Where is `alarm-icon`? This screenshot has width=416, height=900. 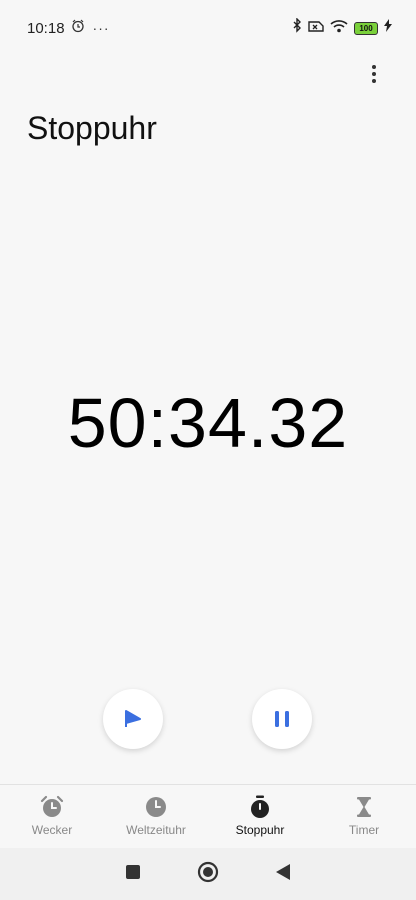
alarm-icon is located at coordinates (78, 28).